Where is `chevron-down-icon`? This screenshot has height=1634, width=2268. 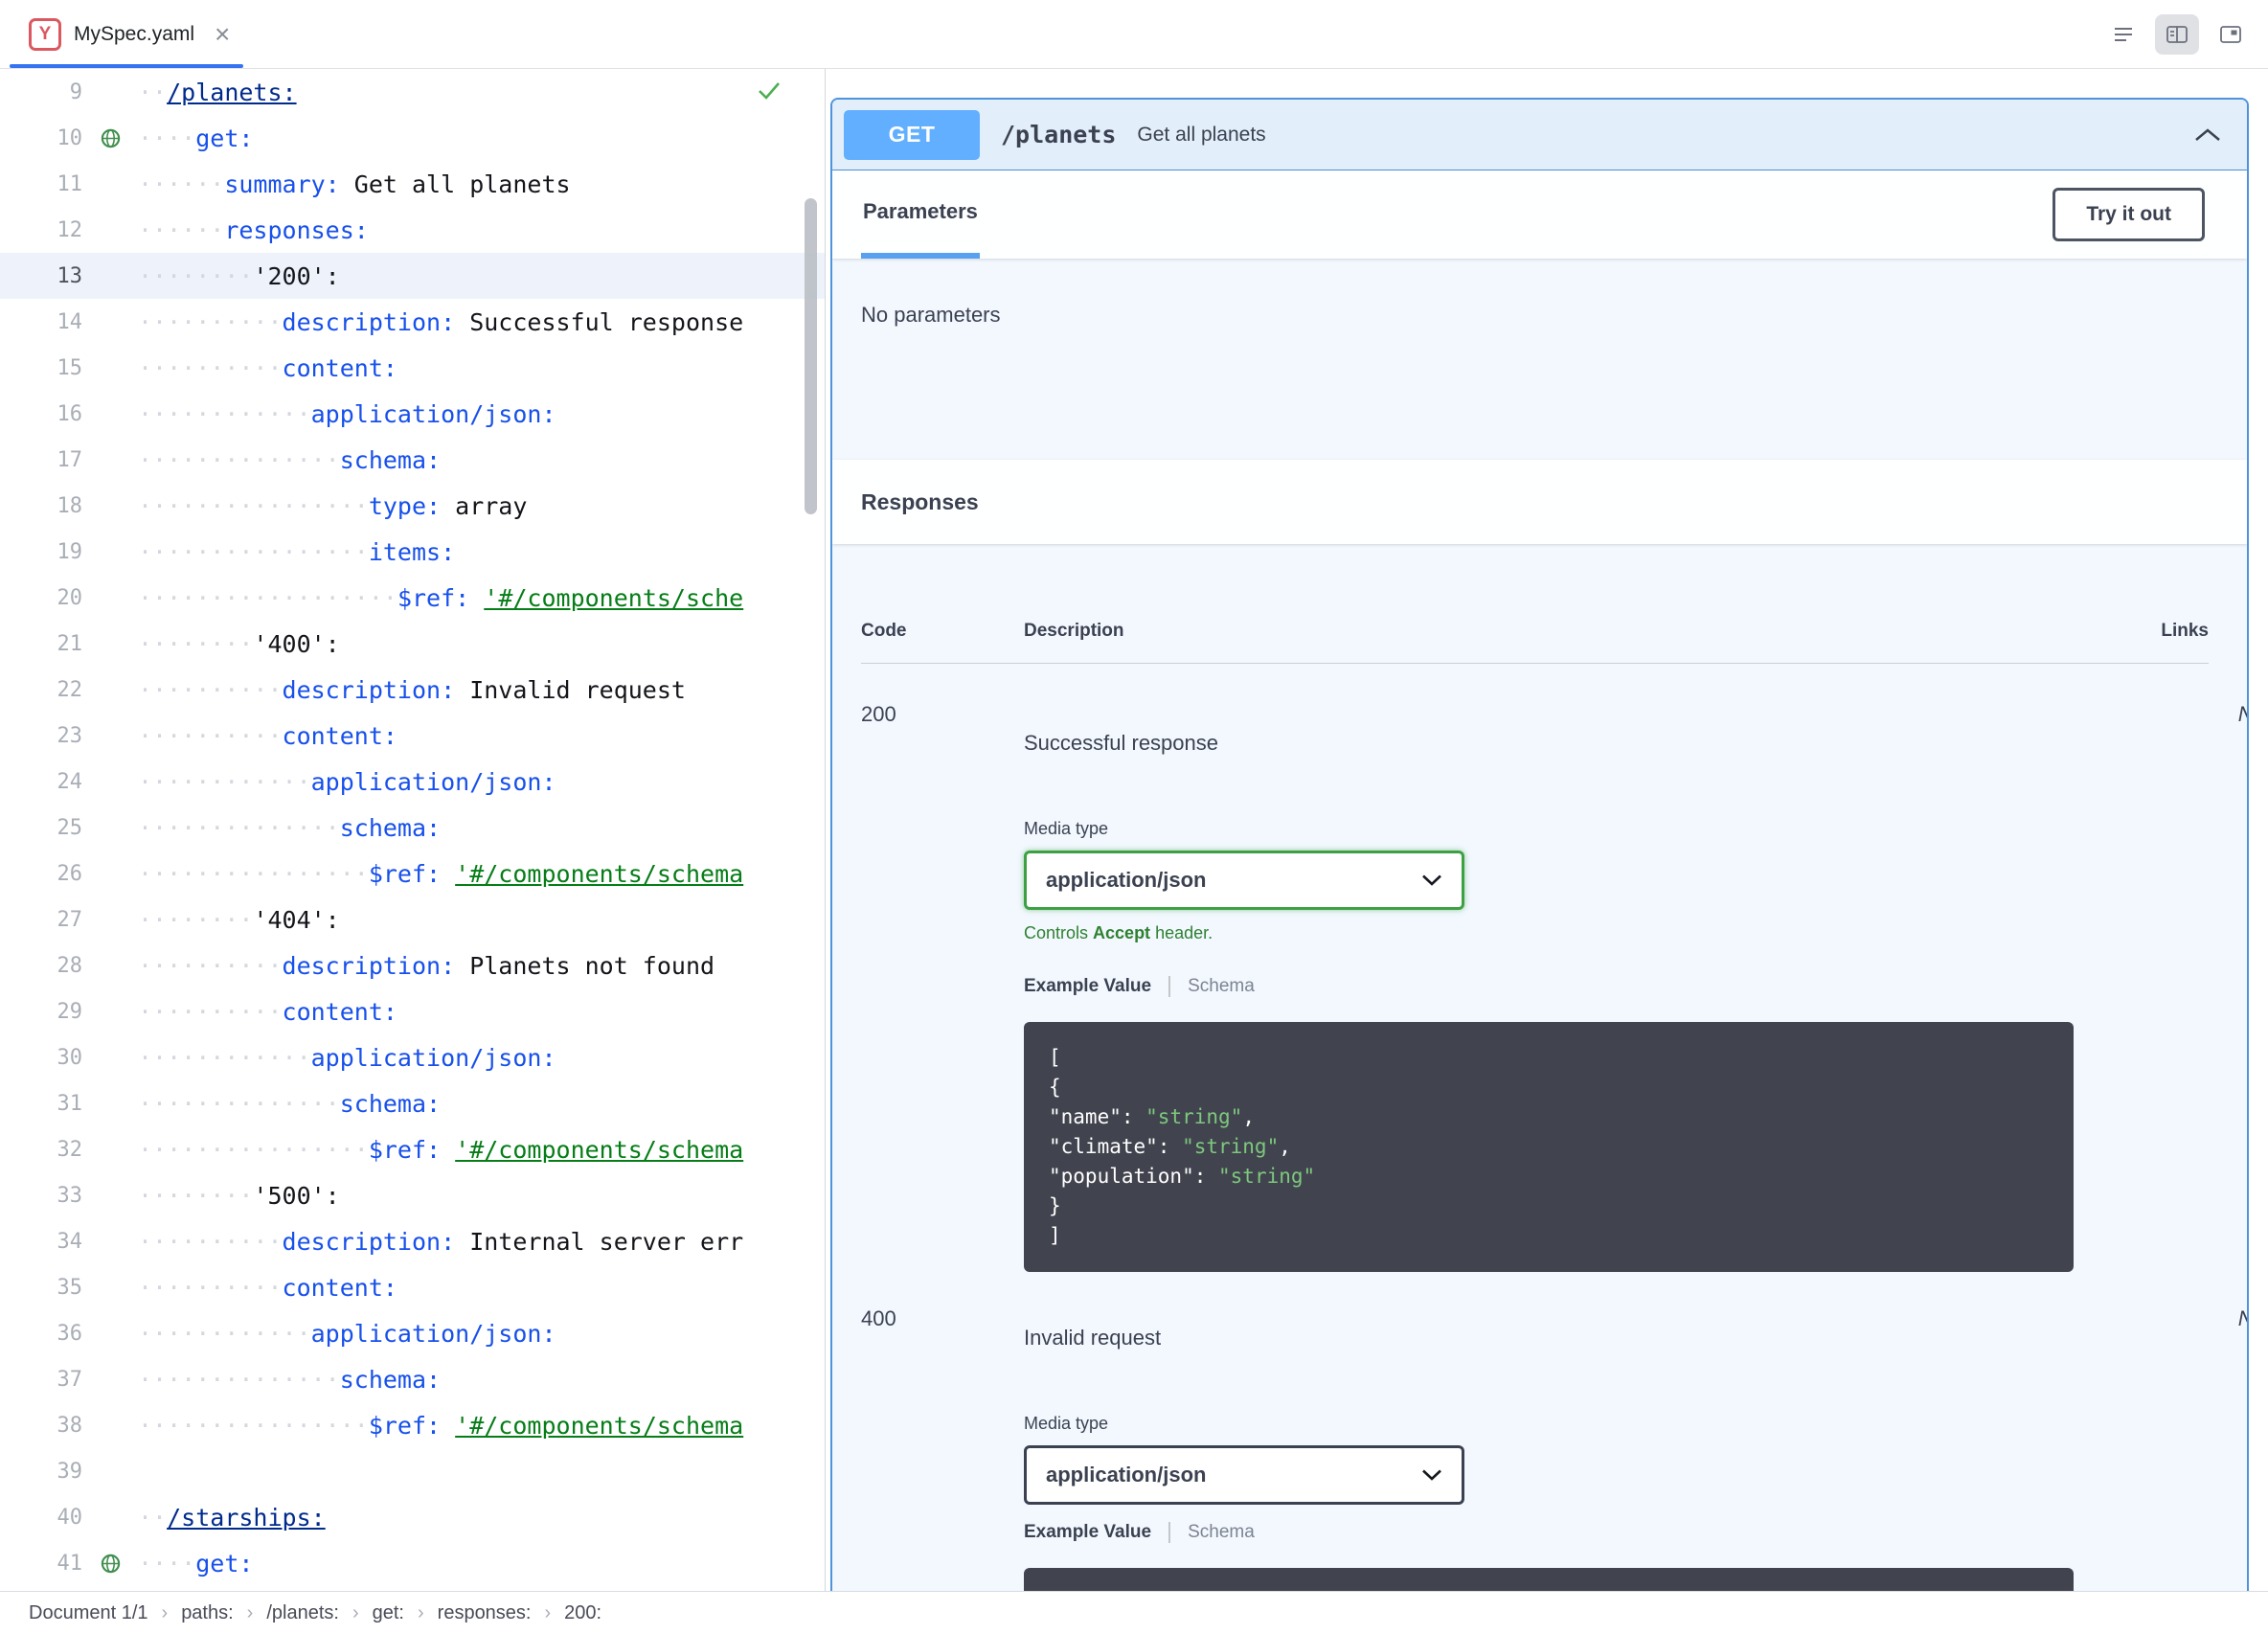
chevron-down-icon is located at coordinates (1431, 1475).